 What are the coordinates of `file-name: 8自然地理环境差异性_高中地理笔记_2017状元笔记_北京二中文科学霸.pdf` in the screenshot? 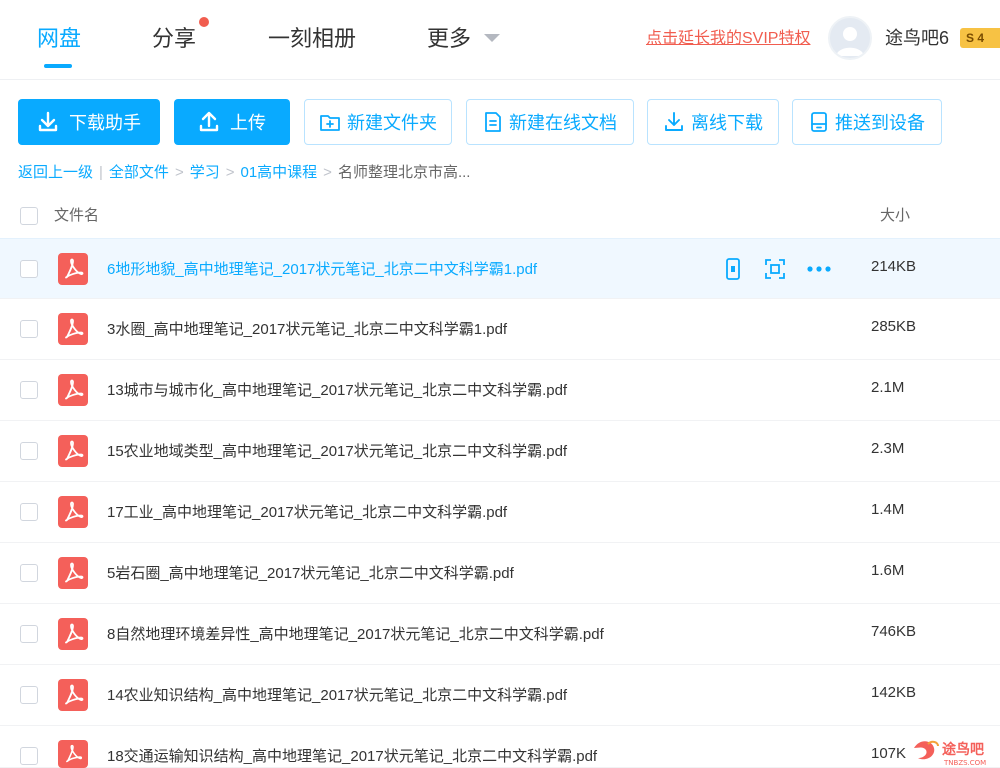 It's located at (355, 633).